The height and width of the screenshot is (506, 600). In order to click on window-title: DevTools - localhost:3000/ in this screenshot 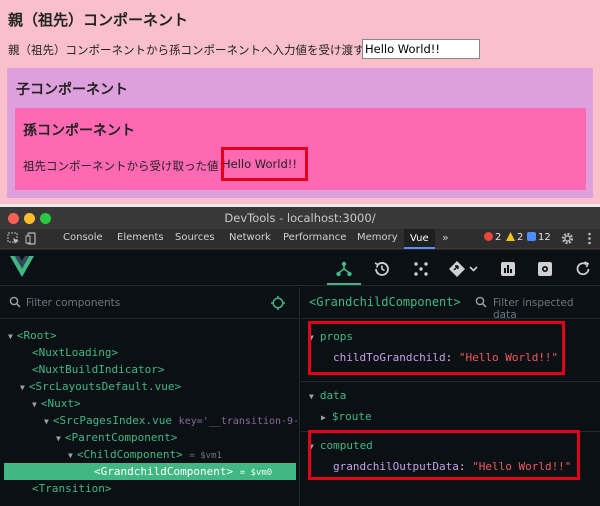, I will do `click(300, 218)`.